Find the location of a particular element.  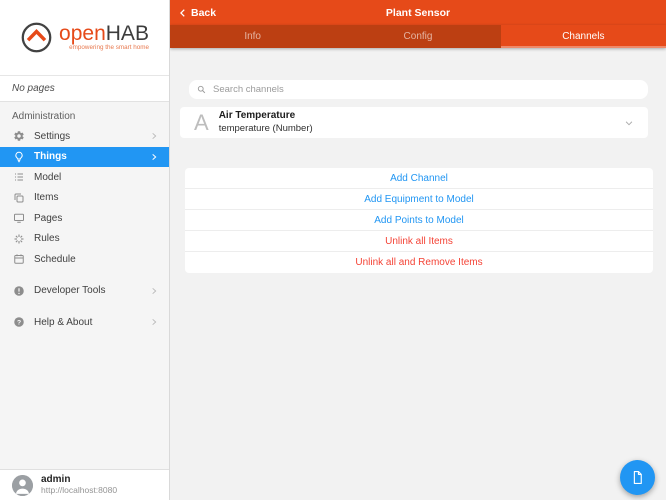

channel-subtitle: temperature (Number) is located at coordinates (265, 128).